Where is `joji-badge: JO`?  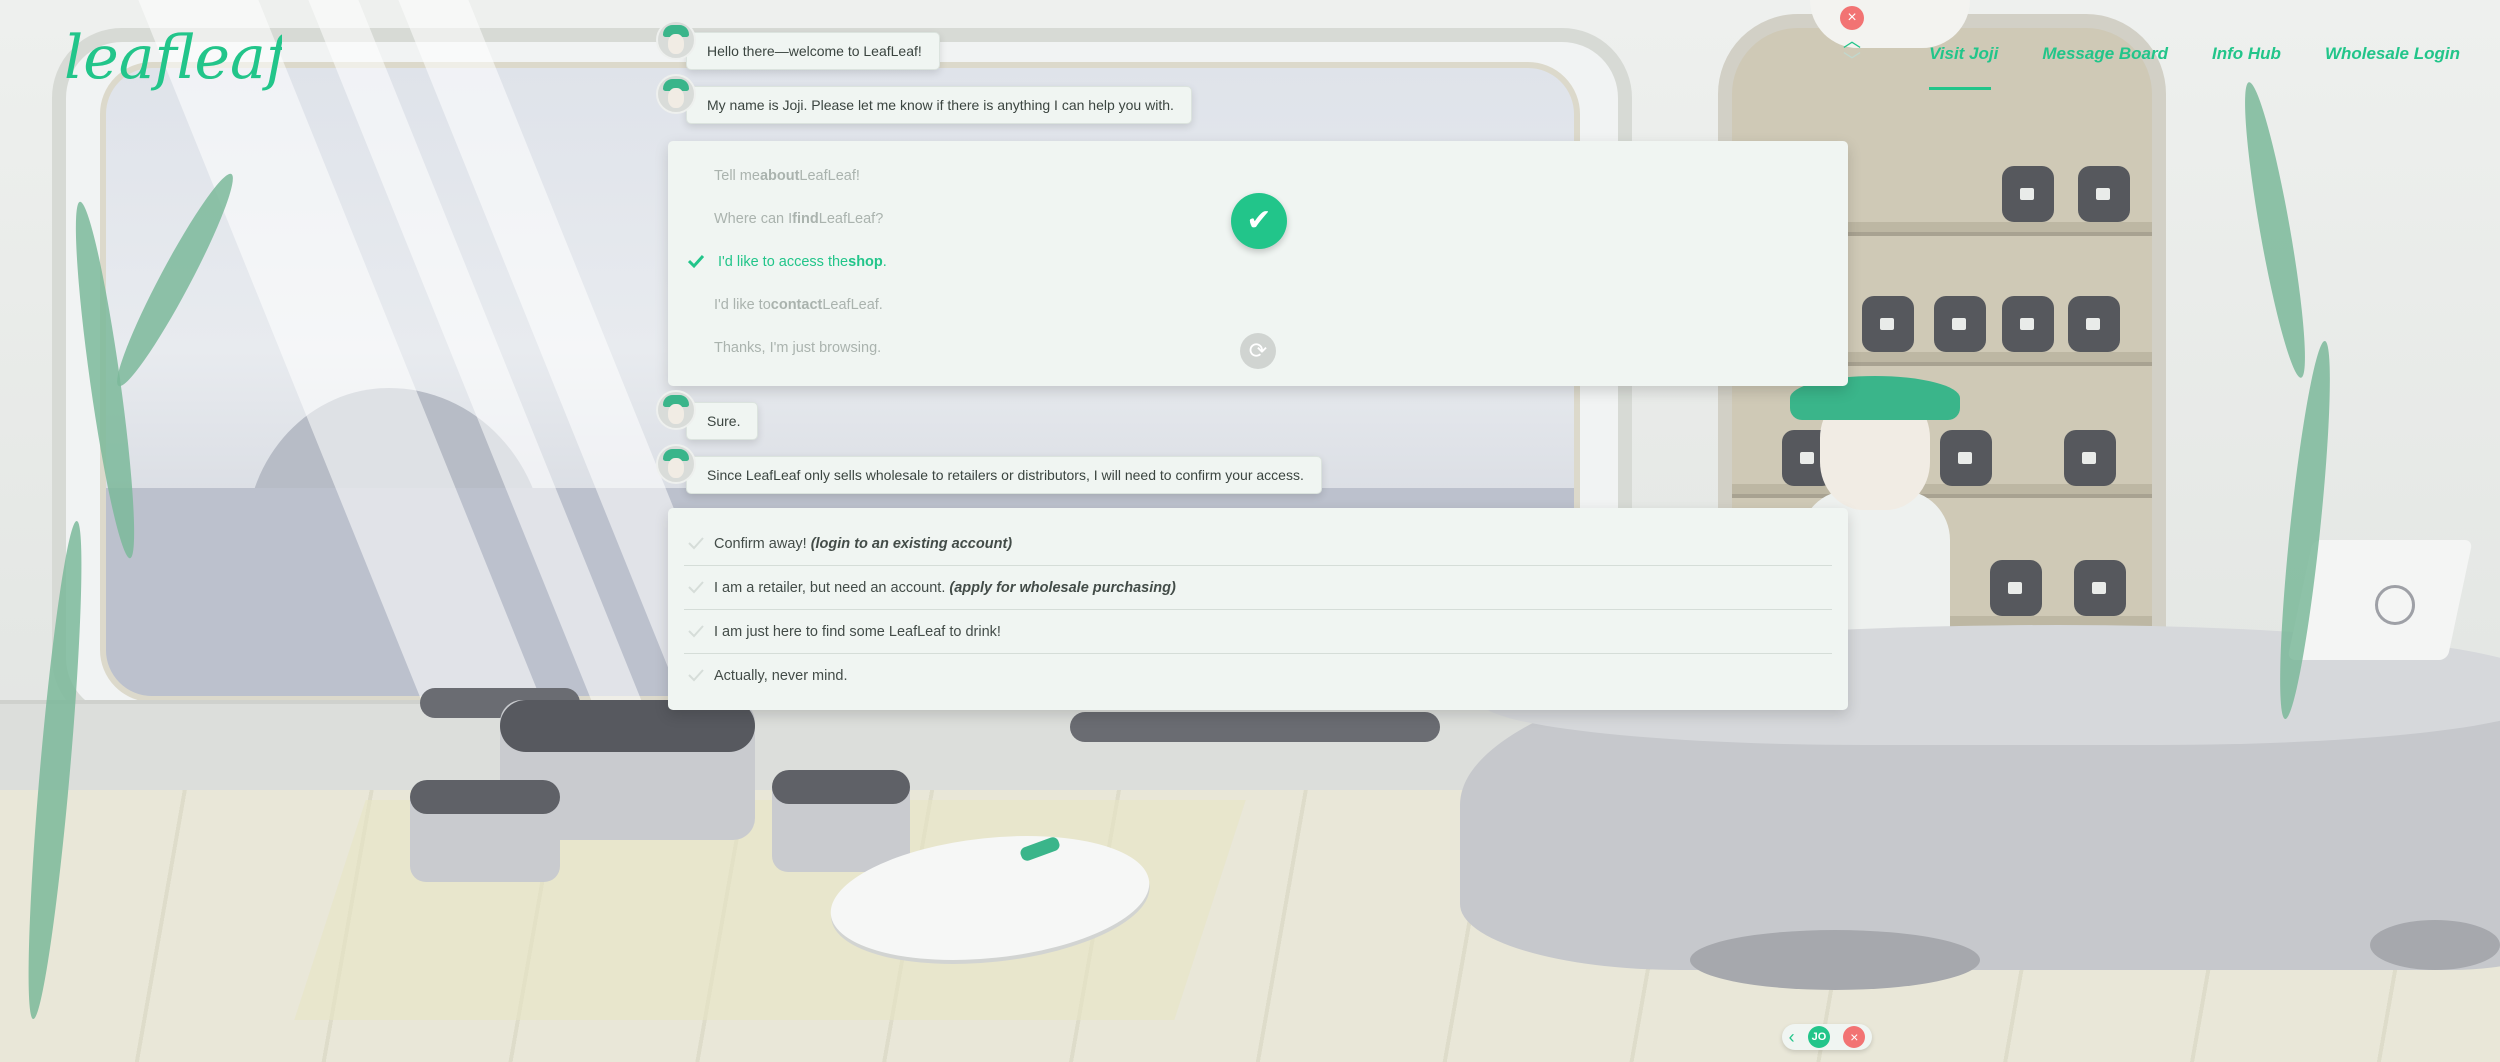
joji-badge: JO is located at coordinates (1818, 1037).